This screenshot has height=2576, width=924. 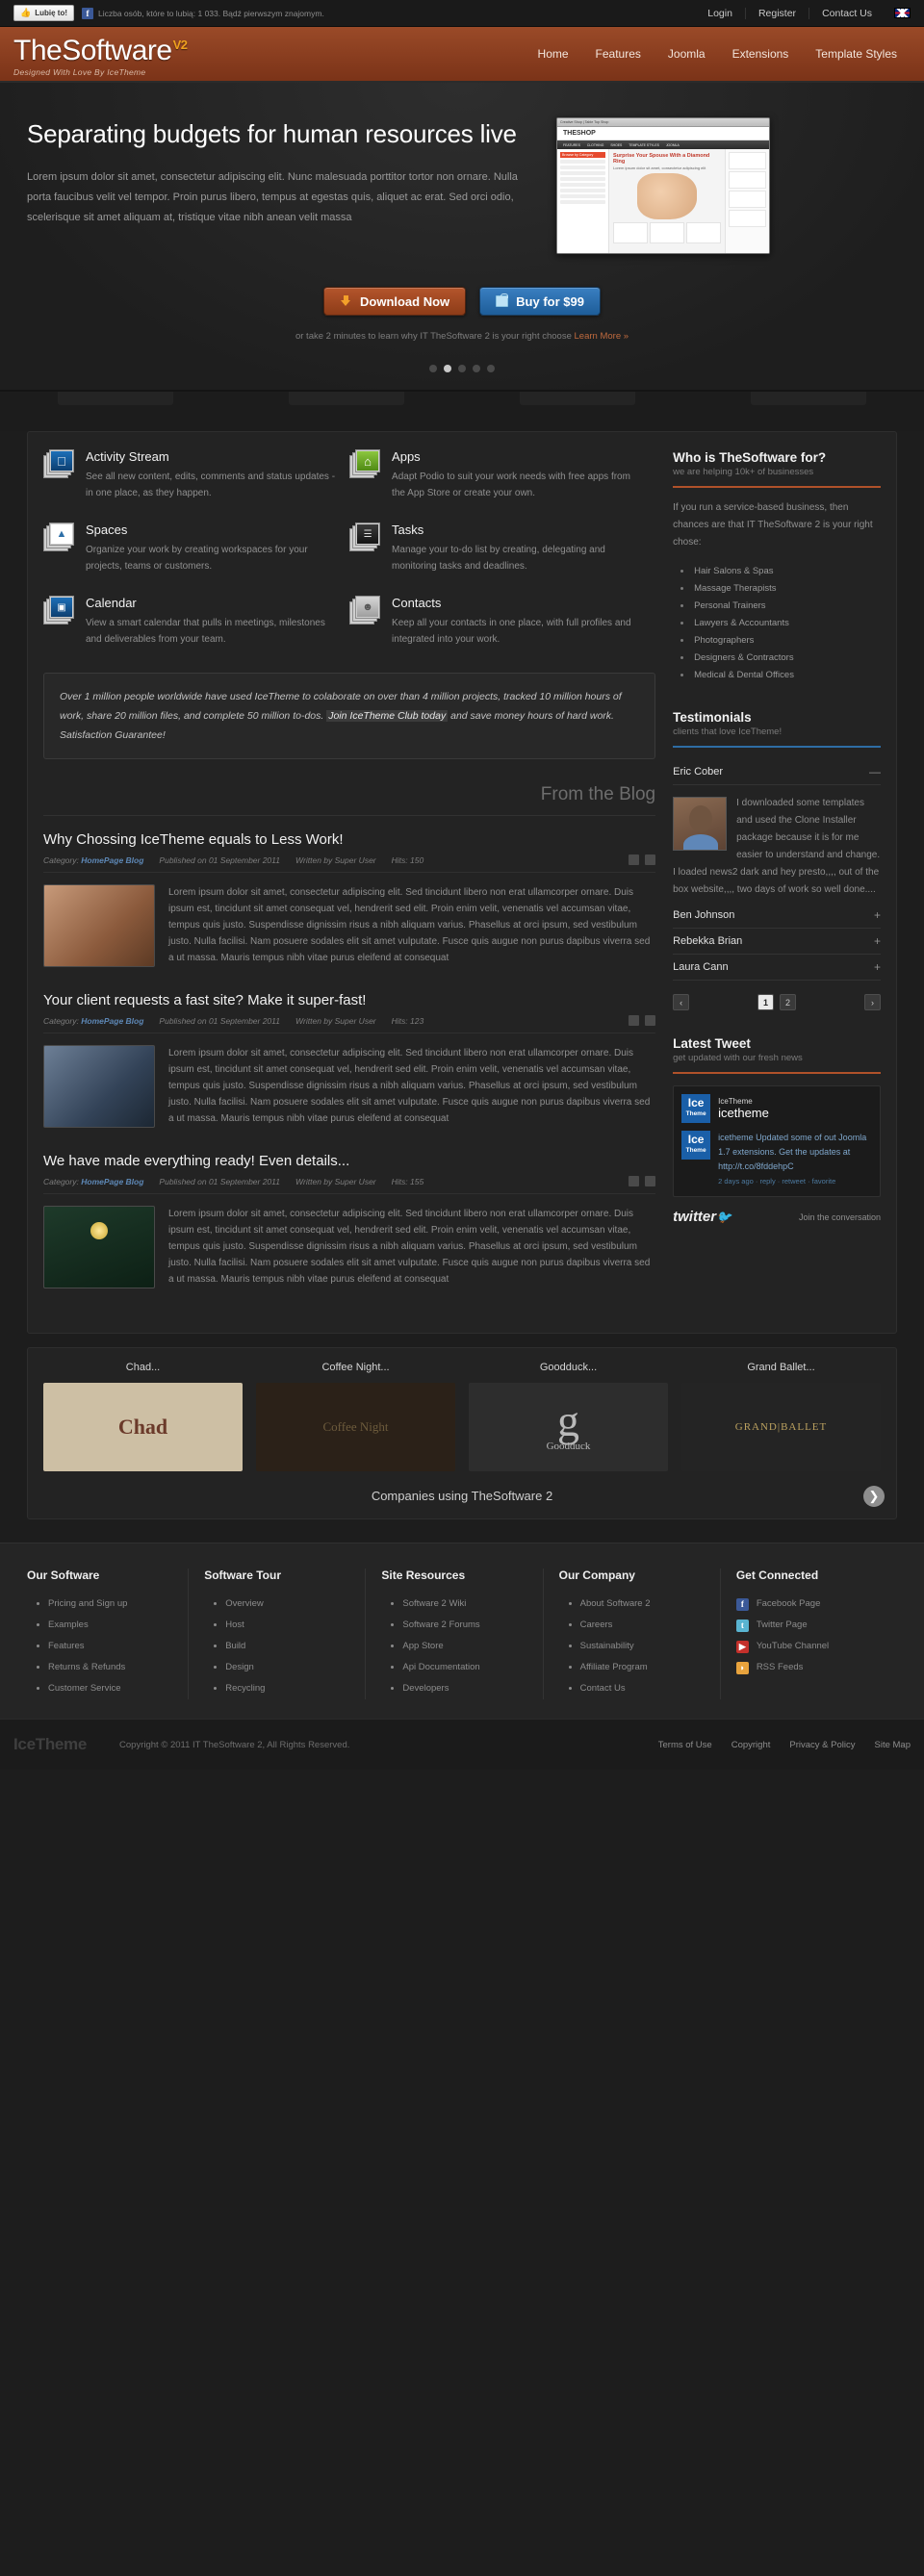 I want to click on footer-link: Software 2 Forums, so click(x=472, y=1625).